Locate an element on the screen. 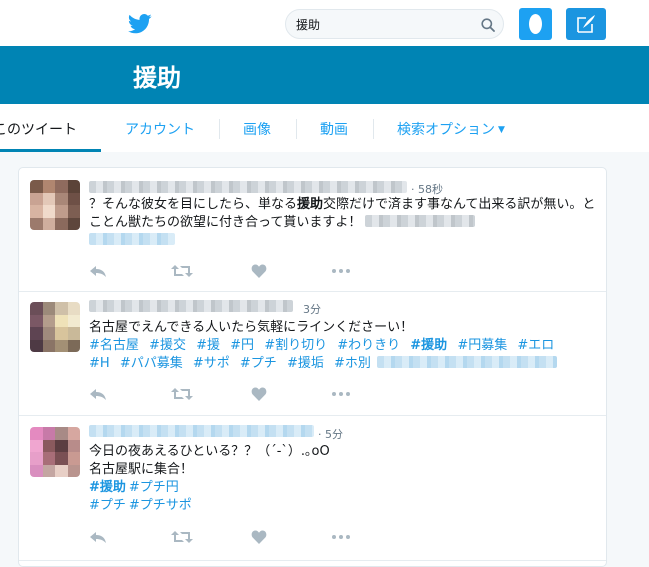 The width and height of the screenshot is (649, 567). tweet-text-line: 今日の夜あえるひといる？？（´-`）.｡oO is located at coordinates (209, 451).